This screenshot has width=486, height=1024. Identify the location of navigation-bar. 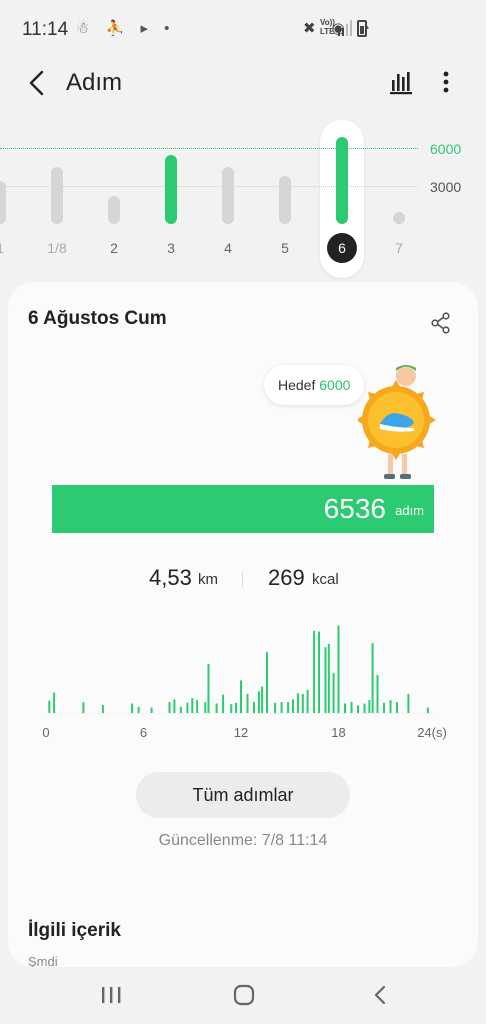
(243, 995).